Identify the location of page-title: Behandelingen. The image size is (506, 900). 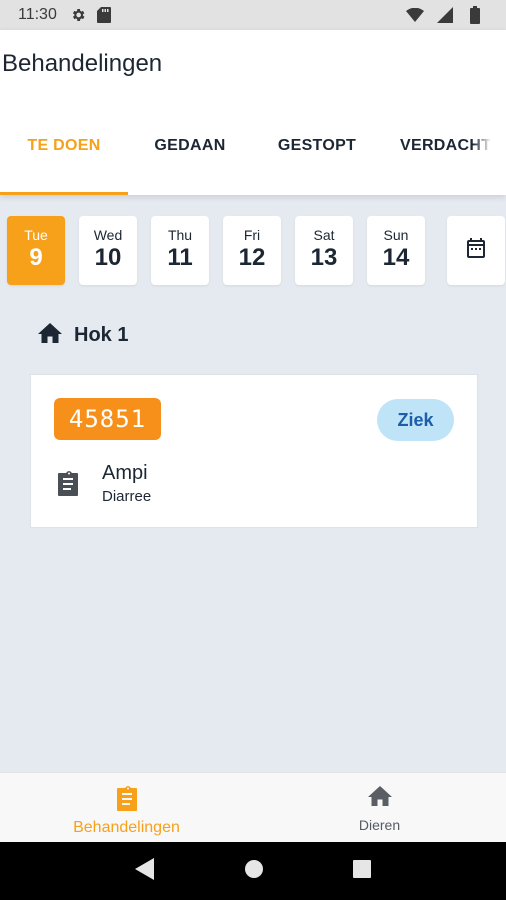
(82, 63).